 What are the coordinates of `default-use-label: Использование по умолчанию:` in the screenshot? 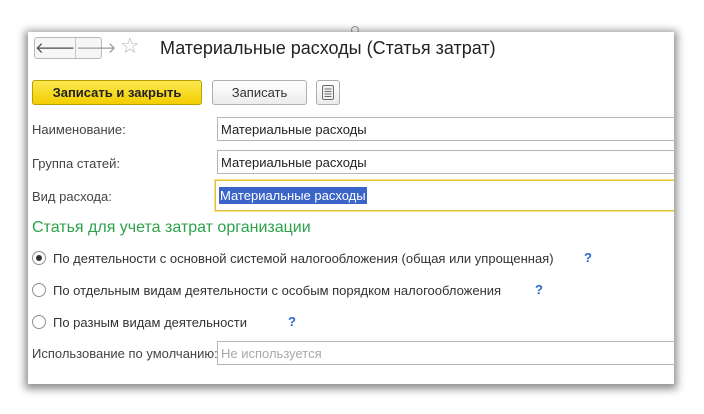 It's located at (125, 353).